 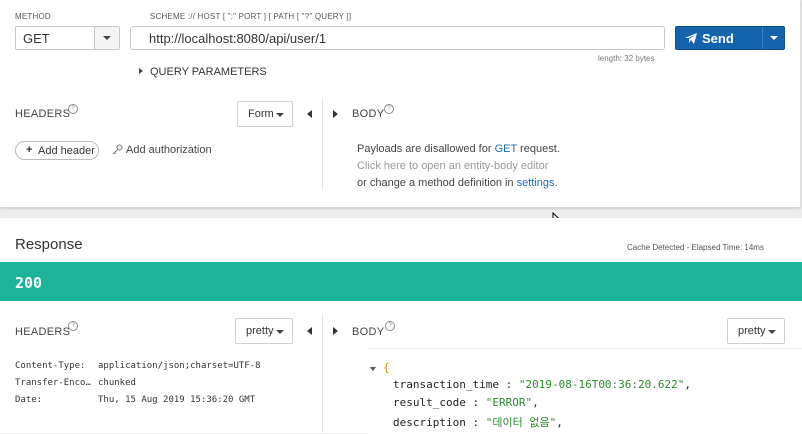 What do you see at coordinates (521, 422) in the screenshot?
I see `json-value: "데이터 없음"` at bounding box center [521, 422].